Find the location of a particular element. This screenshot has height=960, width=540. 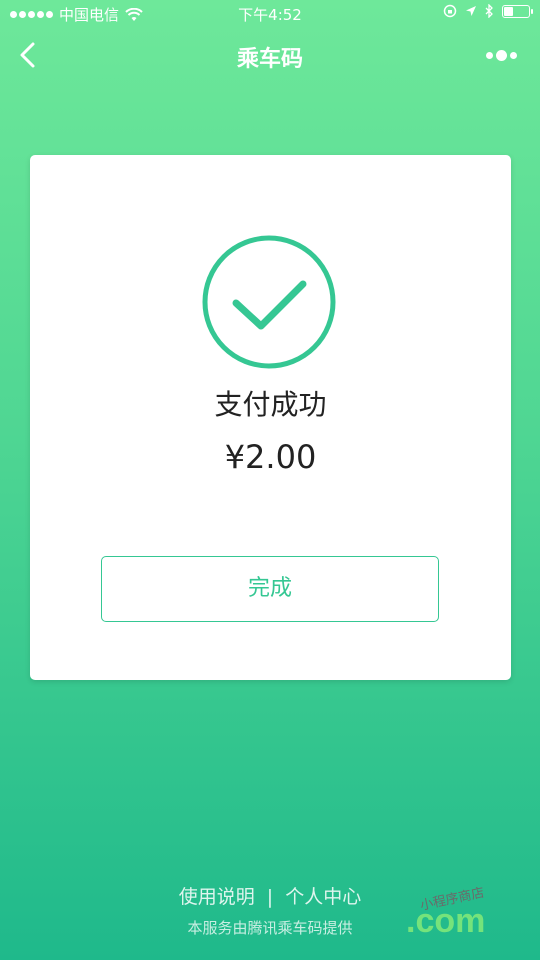

nav-bar: 乘车码 is located at coordinates (270, 55).